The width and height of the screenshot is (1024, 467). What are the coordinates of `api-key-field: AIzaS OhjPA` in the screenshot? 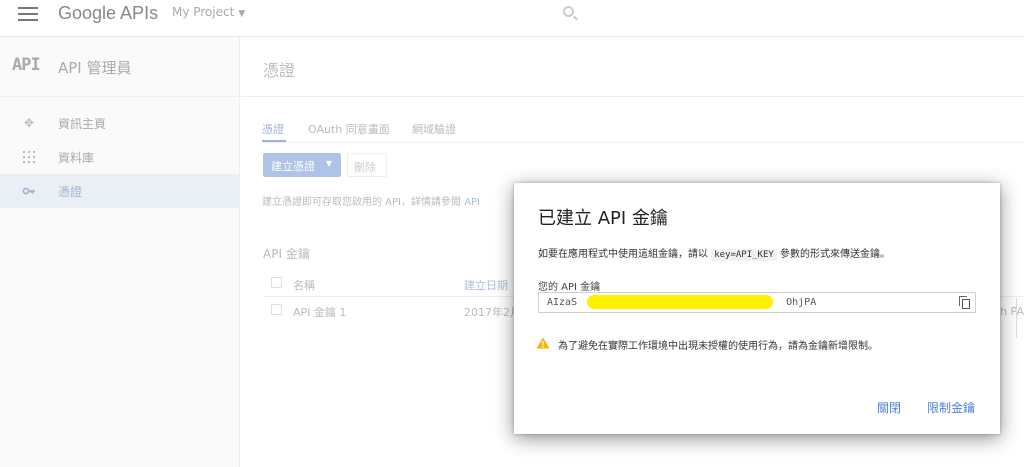 It's located at (757, 302).